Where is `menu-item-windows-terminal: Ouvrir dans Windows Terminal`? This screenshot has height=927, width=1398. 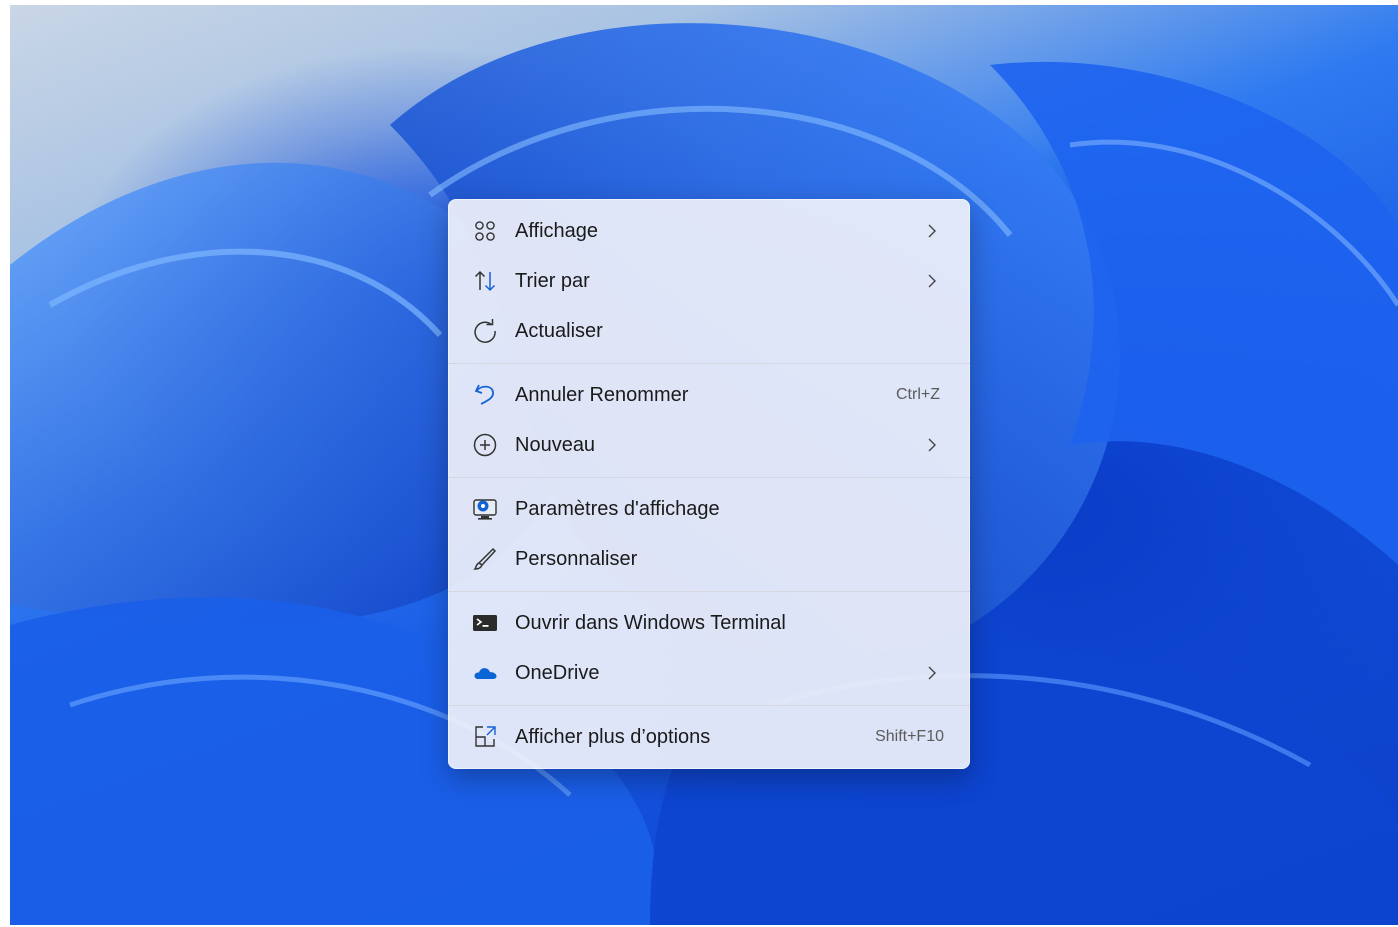
menu-item-windows-terminal: Ouvrir dans Windows Terminal is located at coordinates (709, 623).